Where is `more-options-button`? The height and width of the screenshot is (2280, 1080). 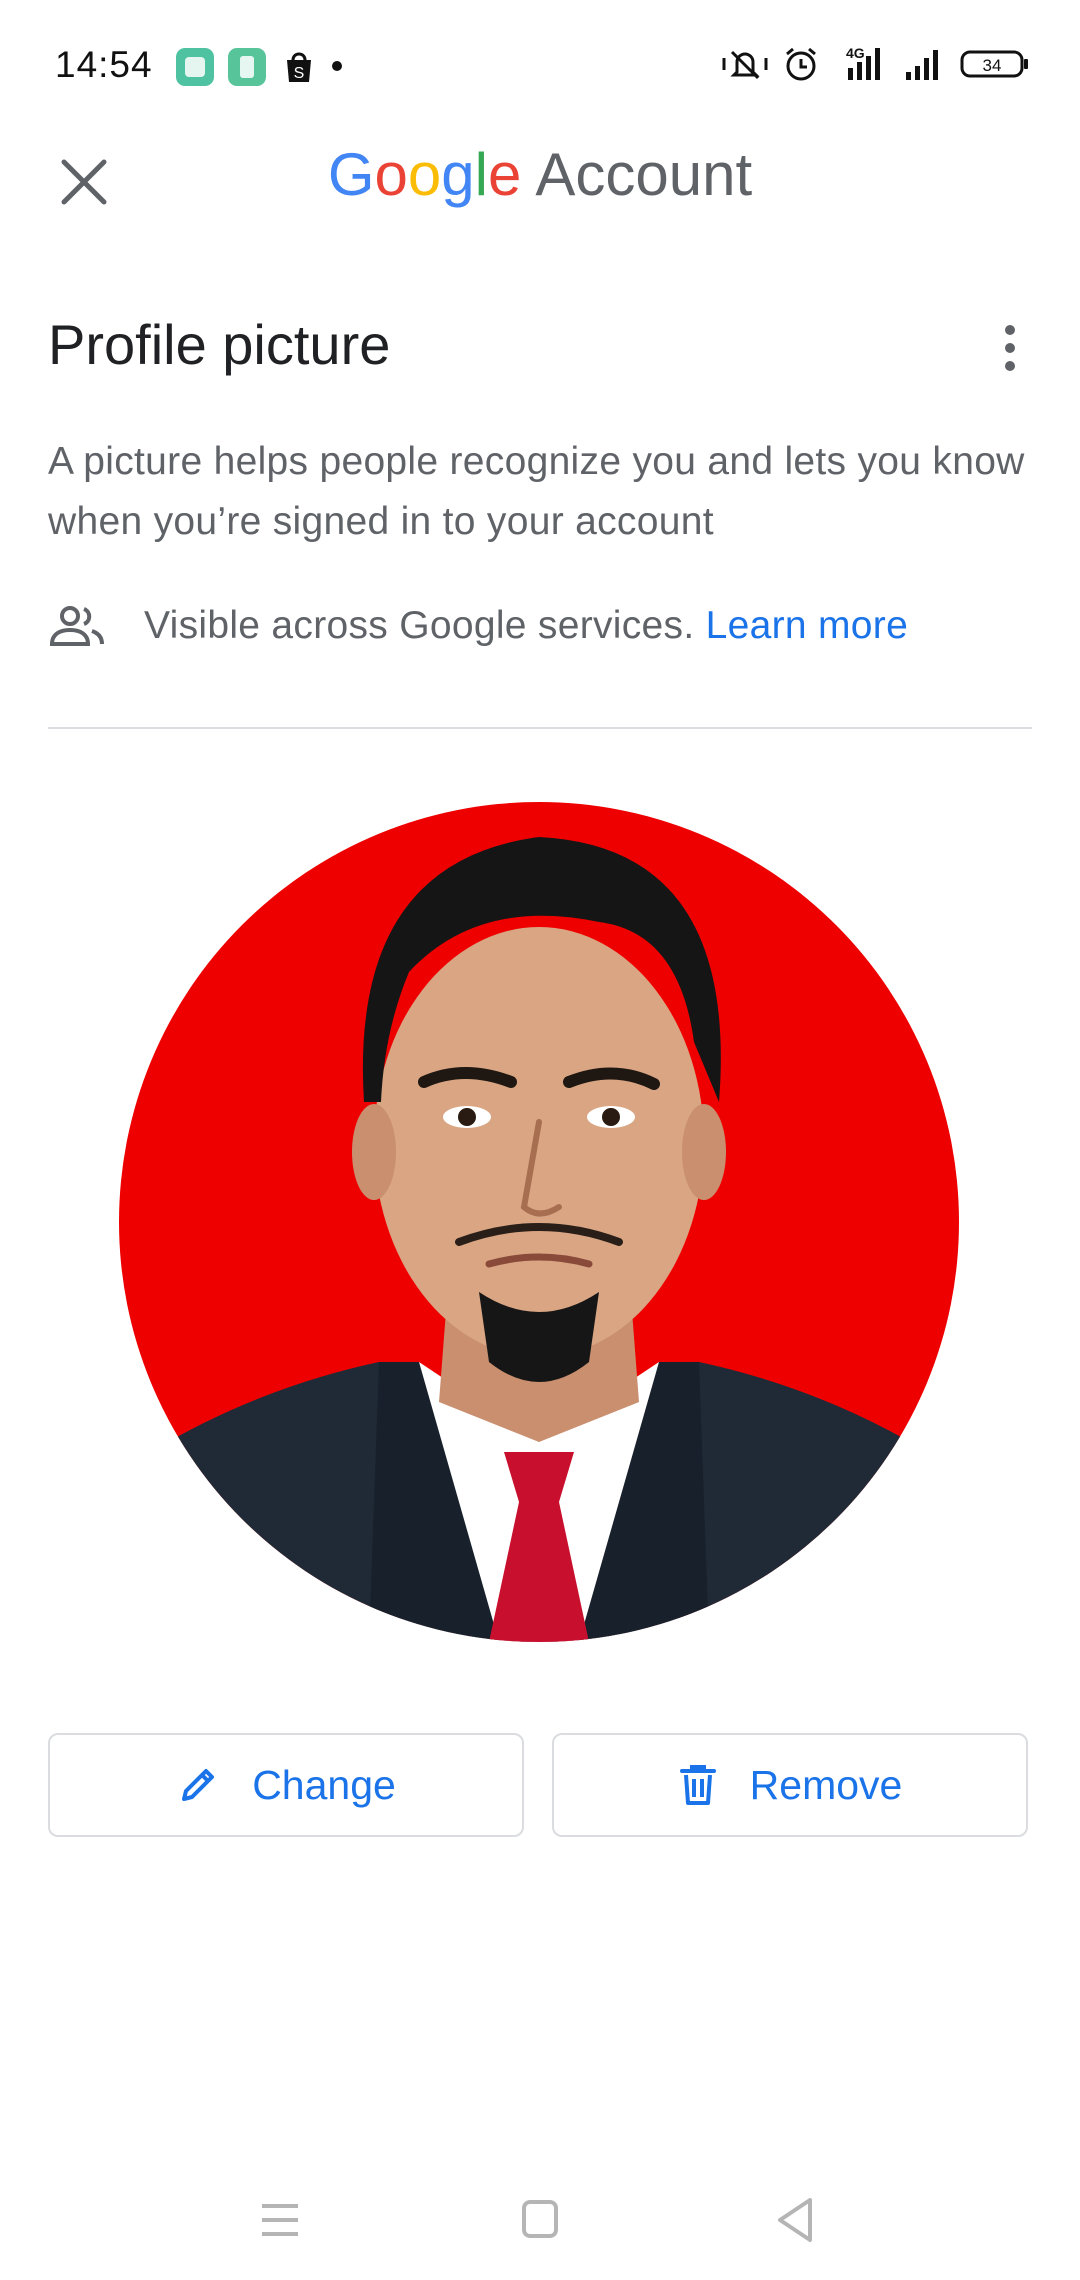 more-options-button is located at coordinates (1010, 350).